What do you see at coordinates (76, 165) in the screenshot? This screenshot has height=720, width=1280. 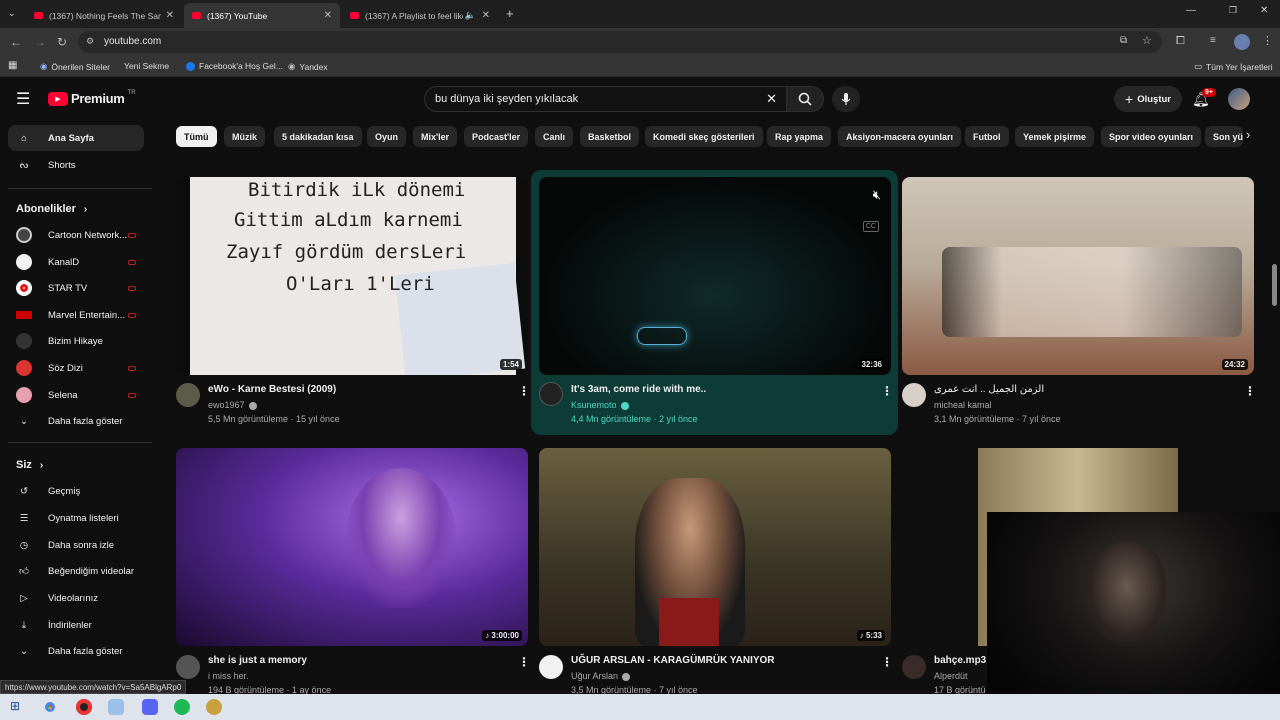 I see `sidebar-item-shorts: ᔓ Shorts` at bounding box center [76, 165].